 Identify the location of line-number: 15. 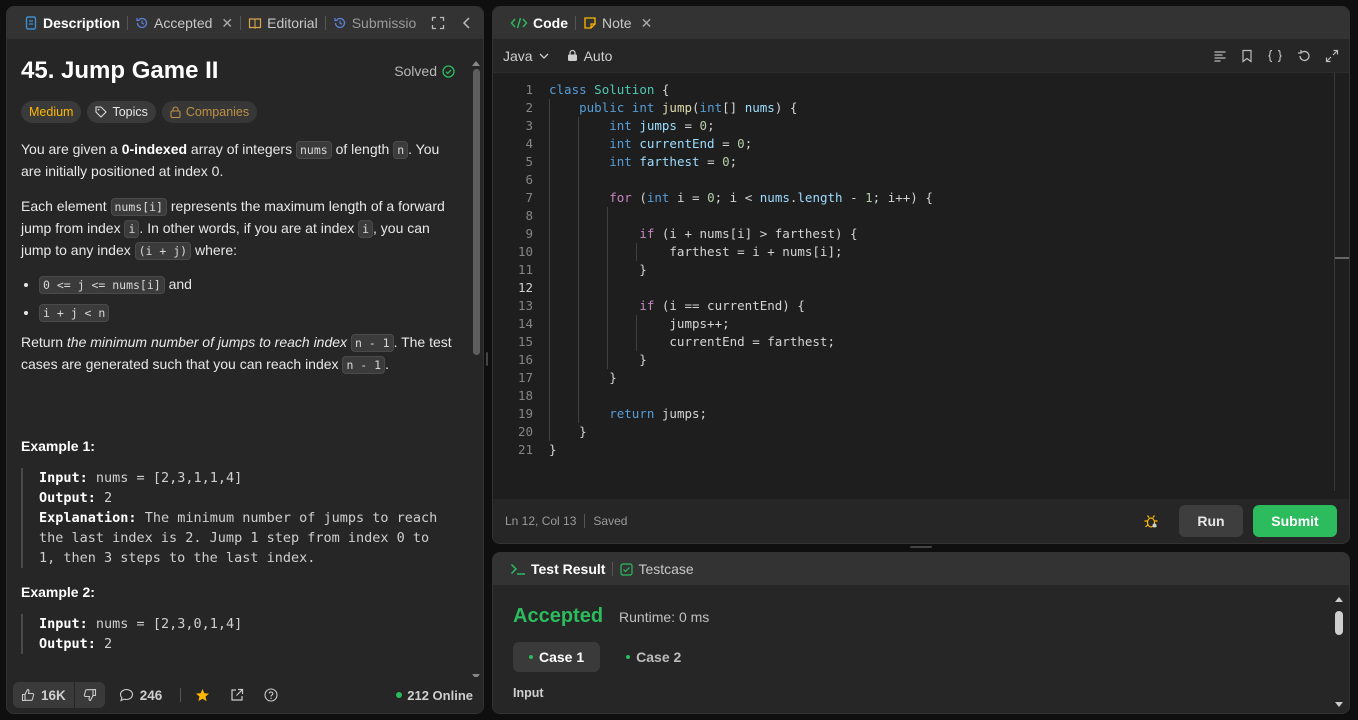
(525, 341).